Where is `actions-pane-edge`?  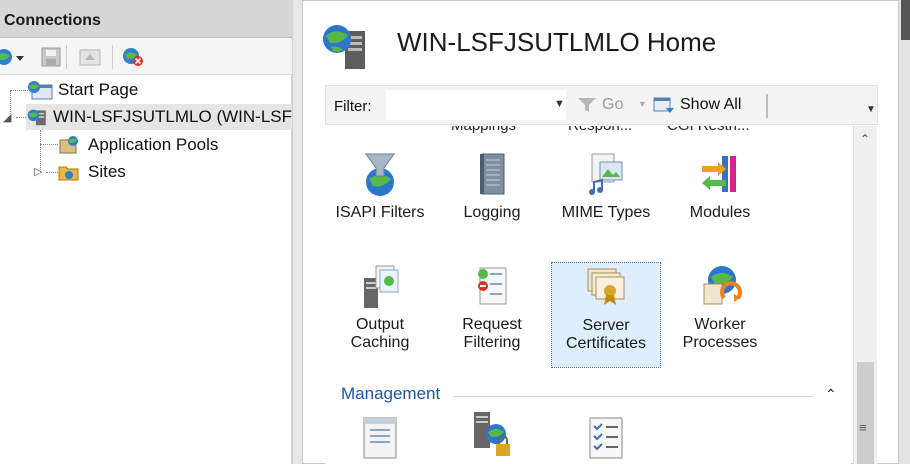 actions-pane-edge is located at coordinates (904, 232).